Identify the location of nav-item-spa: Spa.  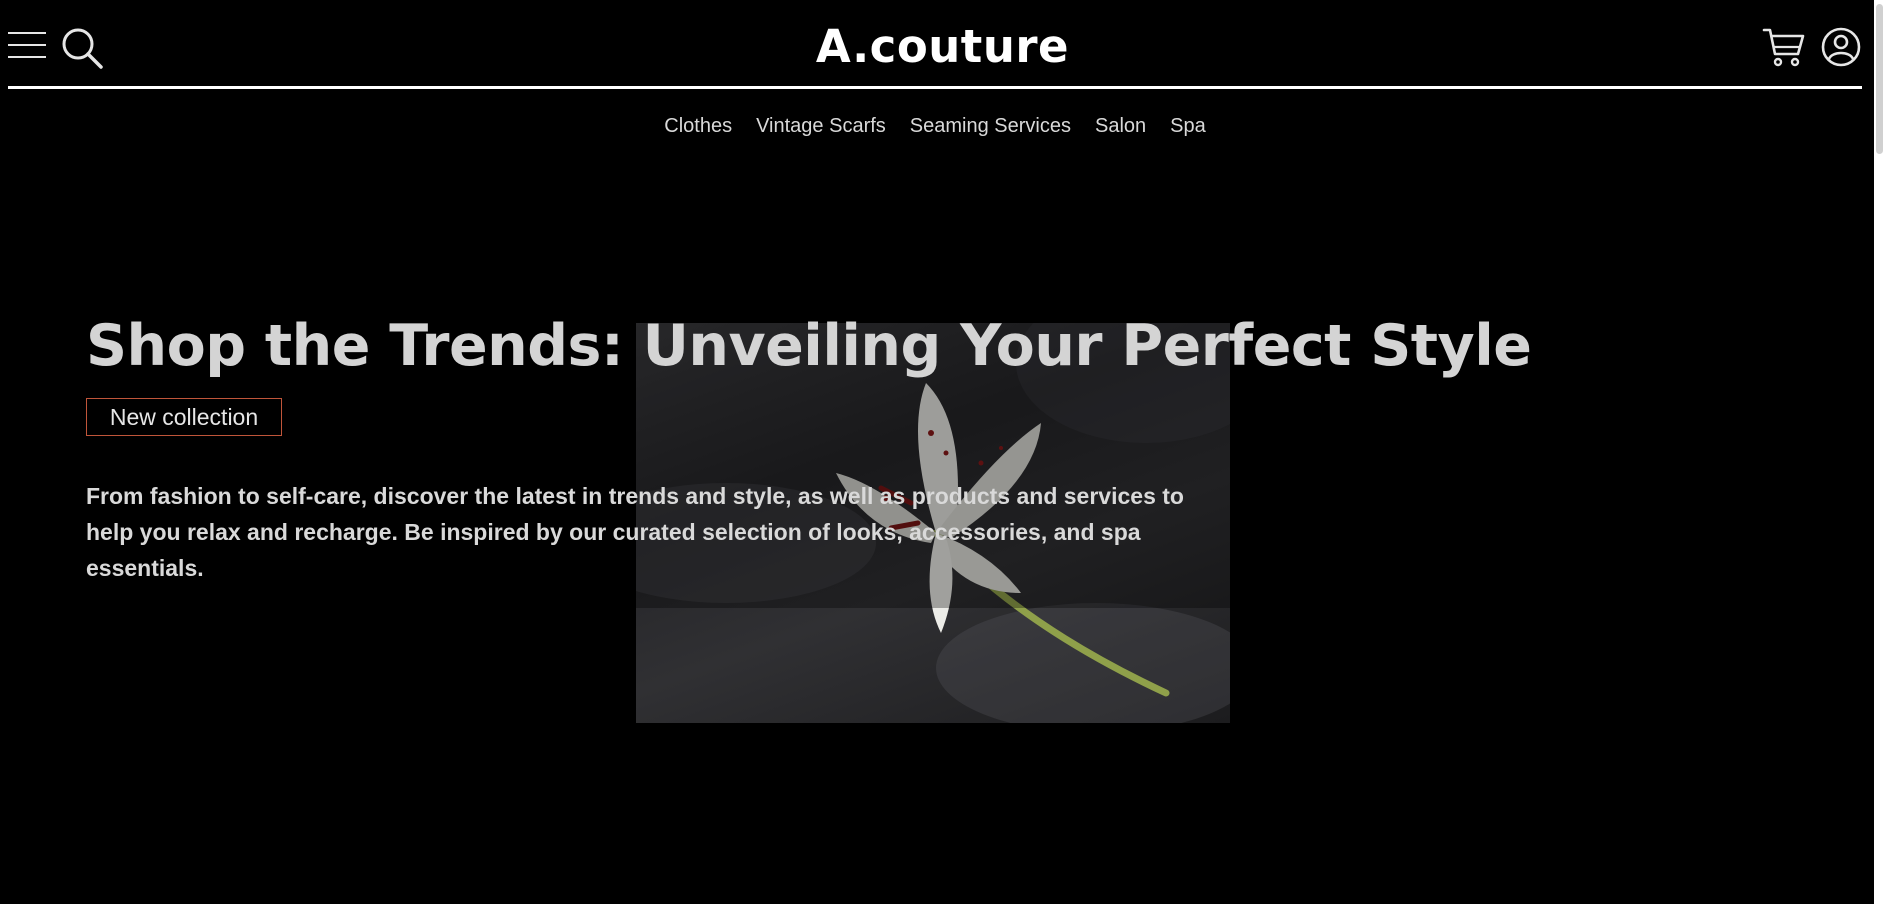
(1188, 130).